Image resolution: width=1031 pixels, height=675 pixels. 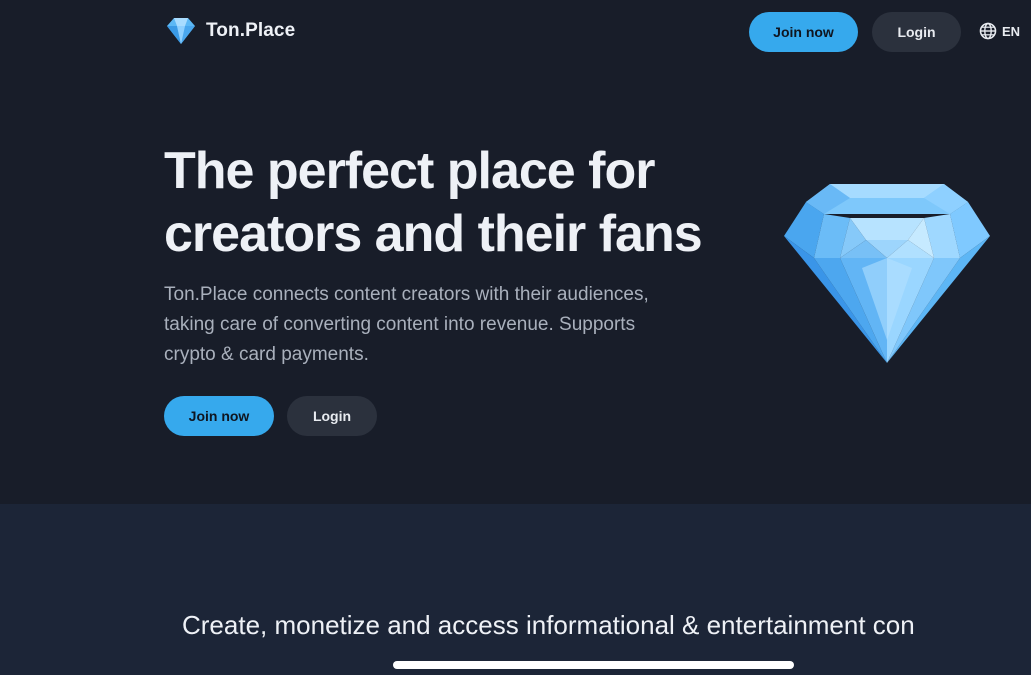 What do you see at coordinates (916, 32) in the screenshot?
I see `header-login-button: Login` at bounding box center [916, 32].